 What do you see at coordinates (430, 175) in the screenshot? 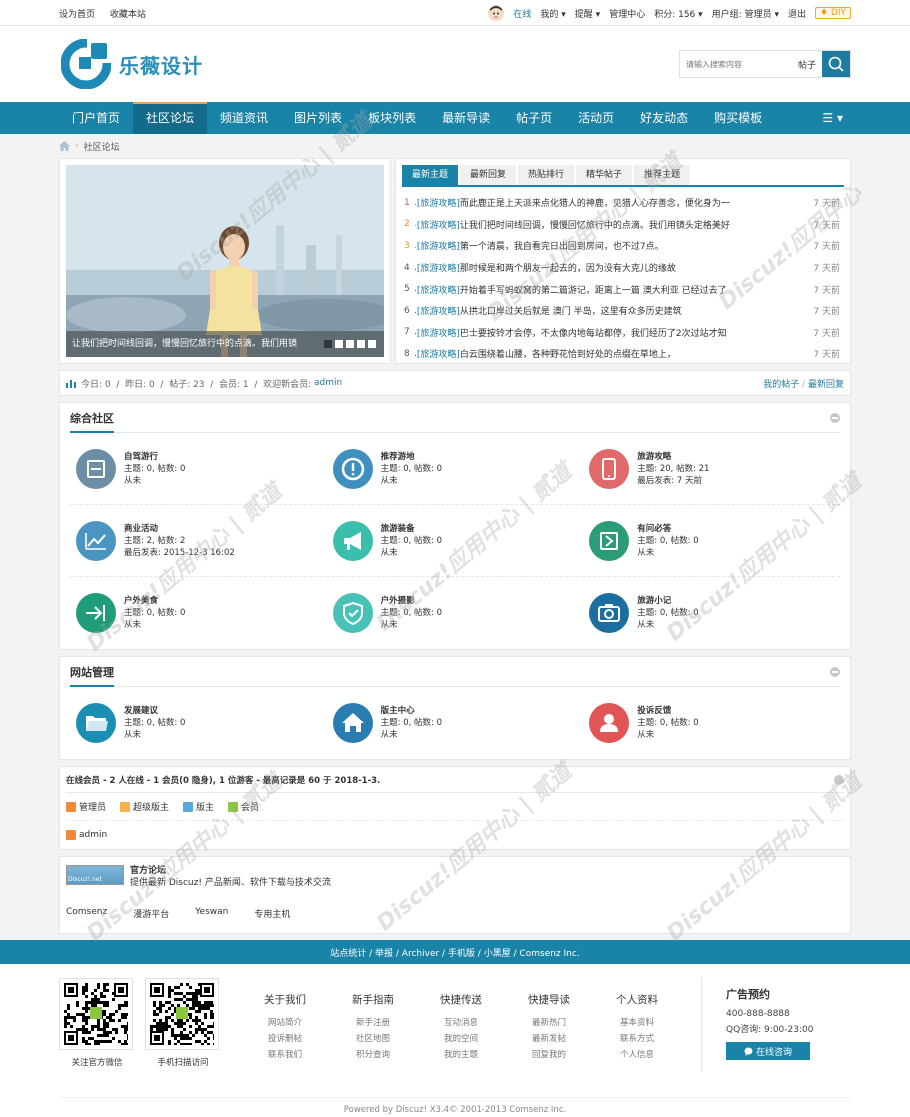
I see `tab-latest-threads: 最新主题` at bounding box center [430, 175].